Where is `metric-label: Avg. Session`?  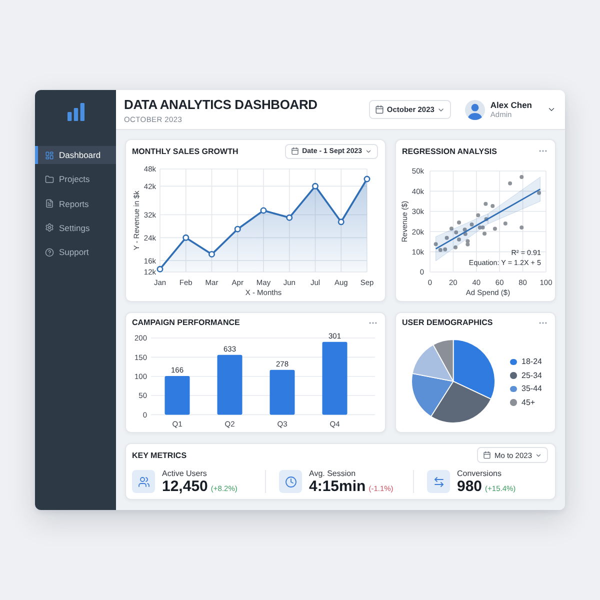
metric-label: Avg. Session is located at coordinates (333, 473).